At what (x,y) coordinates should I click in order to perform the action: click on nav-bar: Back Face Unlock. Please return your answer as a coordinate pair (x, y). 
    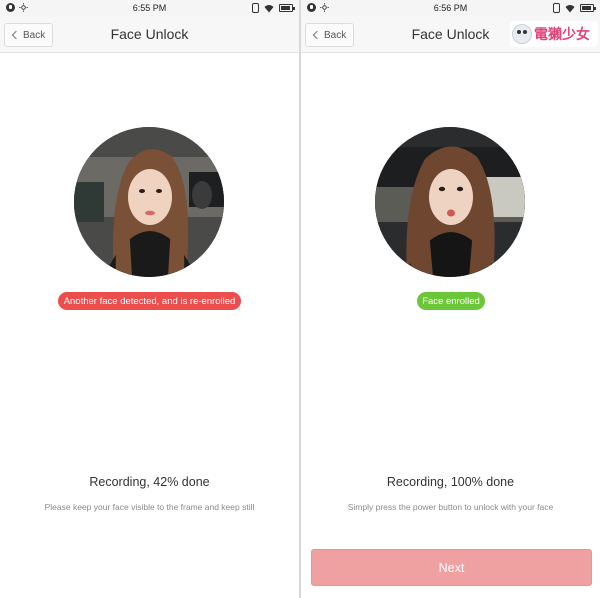
    Looking at the image, I should click on (149, 34).